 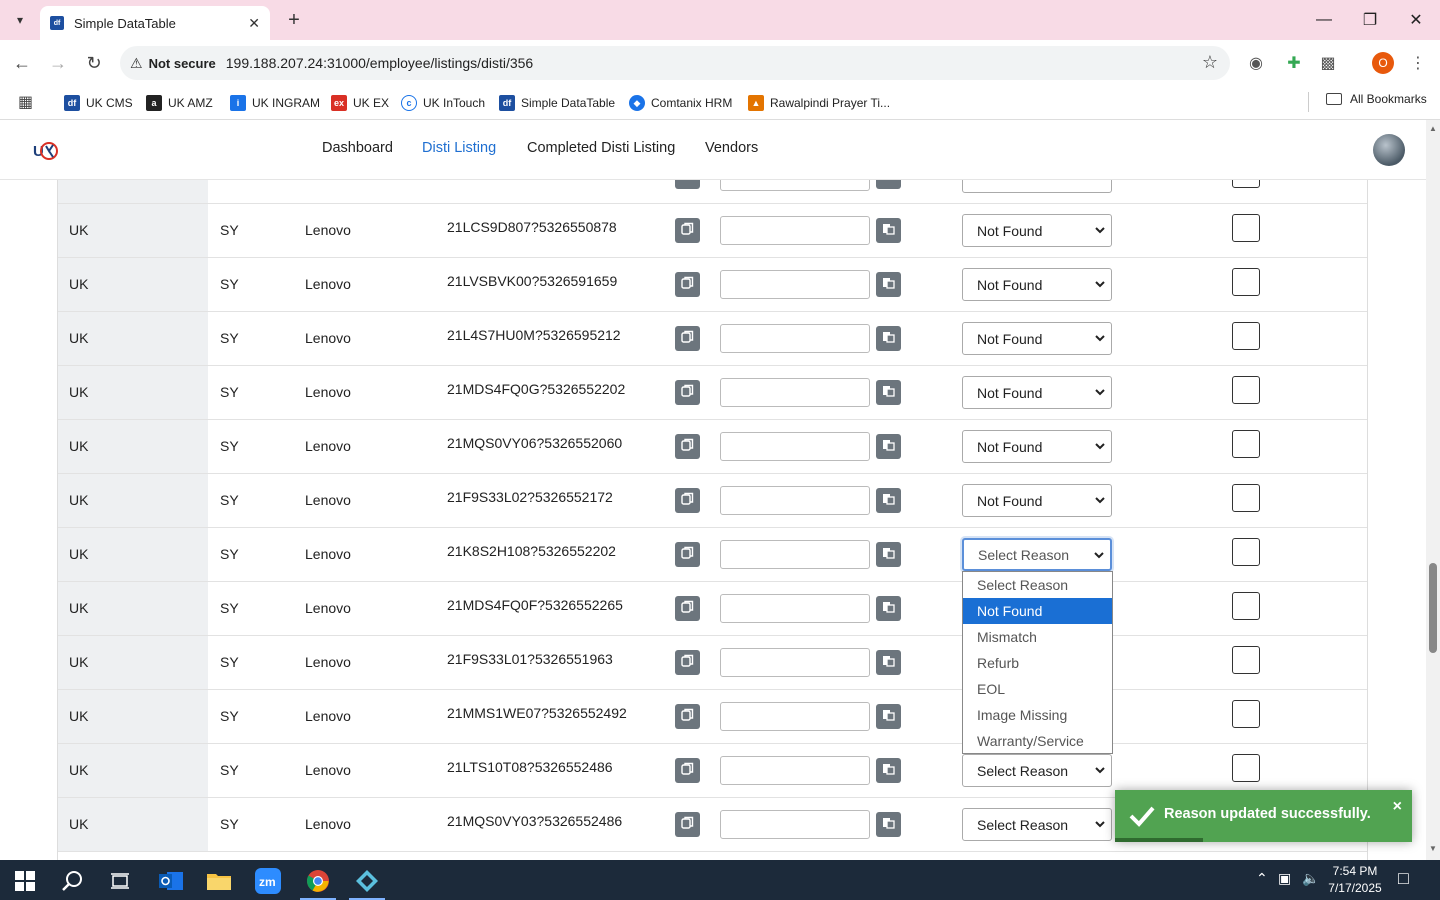 What do you see at coordinates (1294, 63) in the screenshot?
I see `extension-plus-icon: ✚` at bounding box center [1294, 63].